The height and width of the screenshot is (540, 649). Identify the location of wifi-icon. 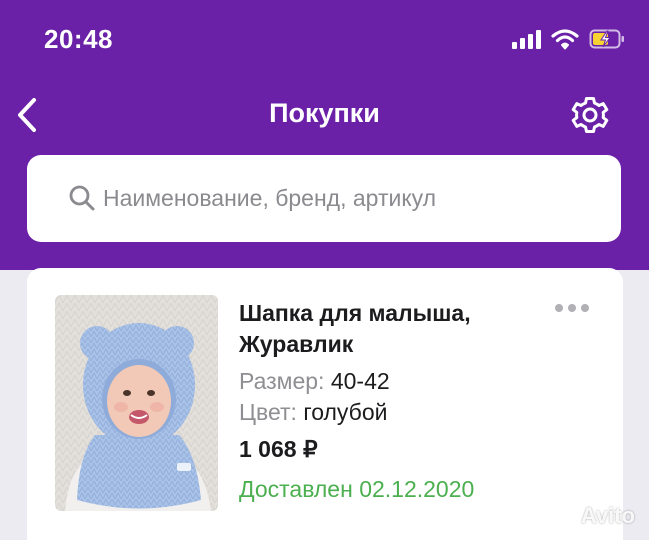
(565, 39).